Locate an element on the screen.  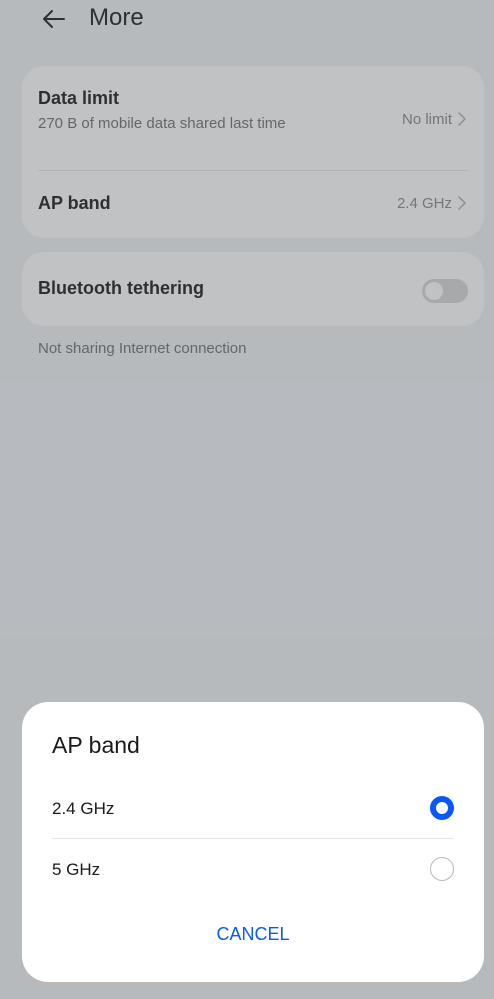
radio-selected is located at coordinates (442, 808).